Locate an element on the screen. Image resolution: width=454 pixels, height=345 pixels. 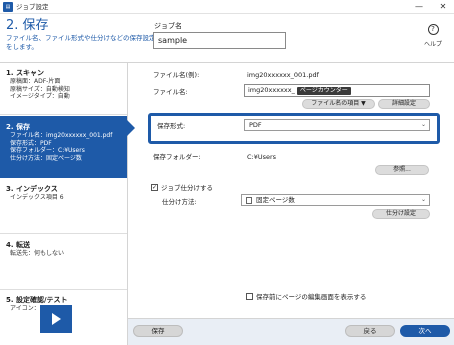
help-button: ? ヘルプ is located at coordinates (433, 41).